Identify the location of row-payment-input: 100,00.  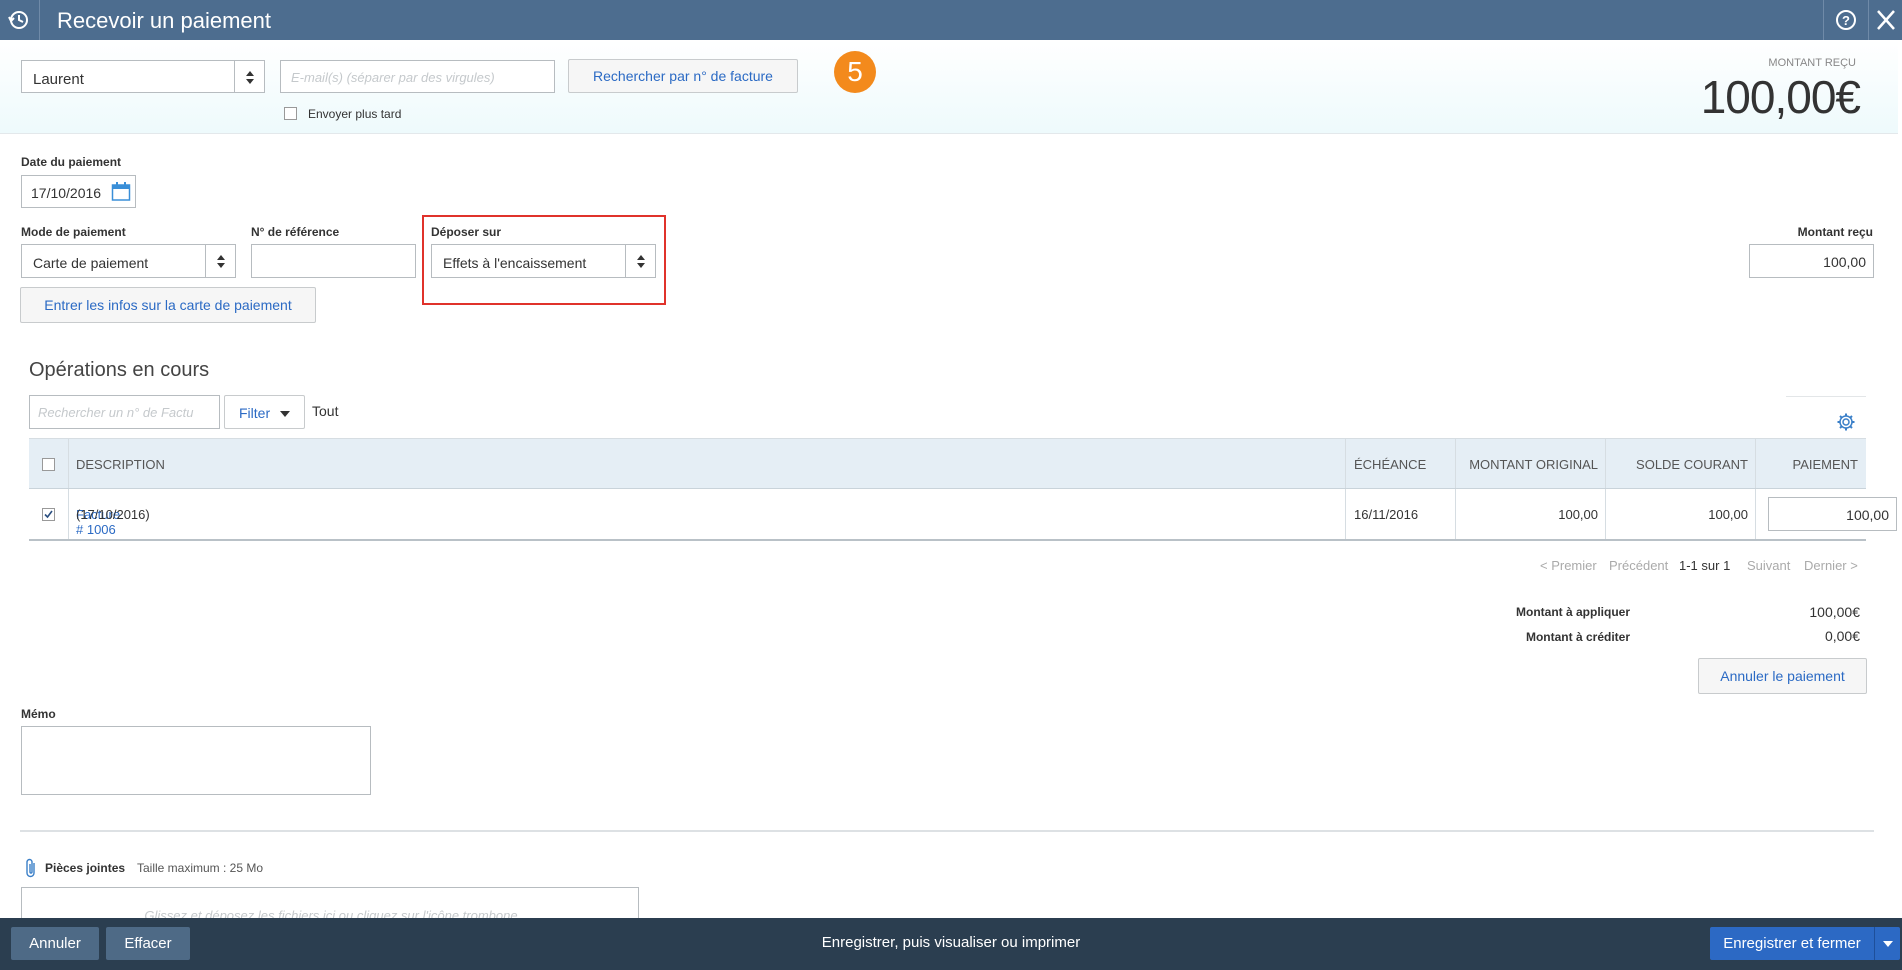
(1832, 514).